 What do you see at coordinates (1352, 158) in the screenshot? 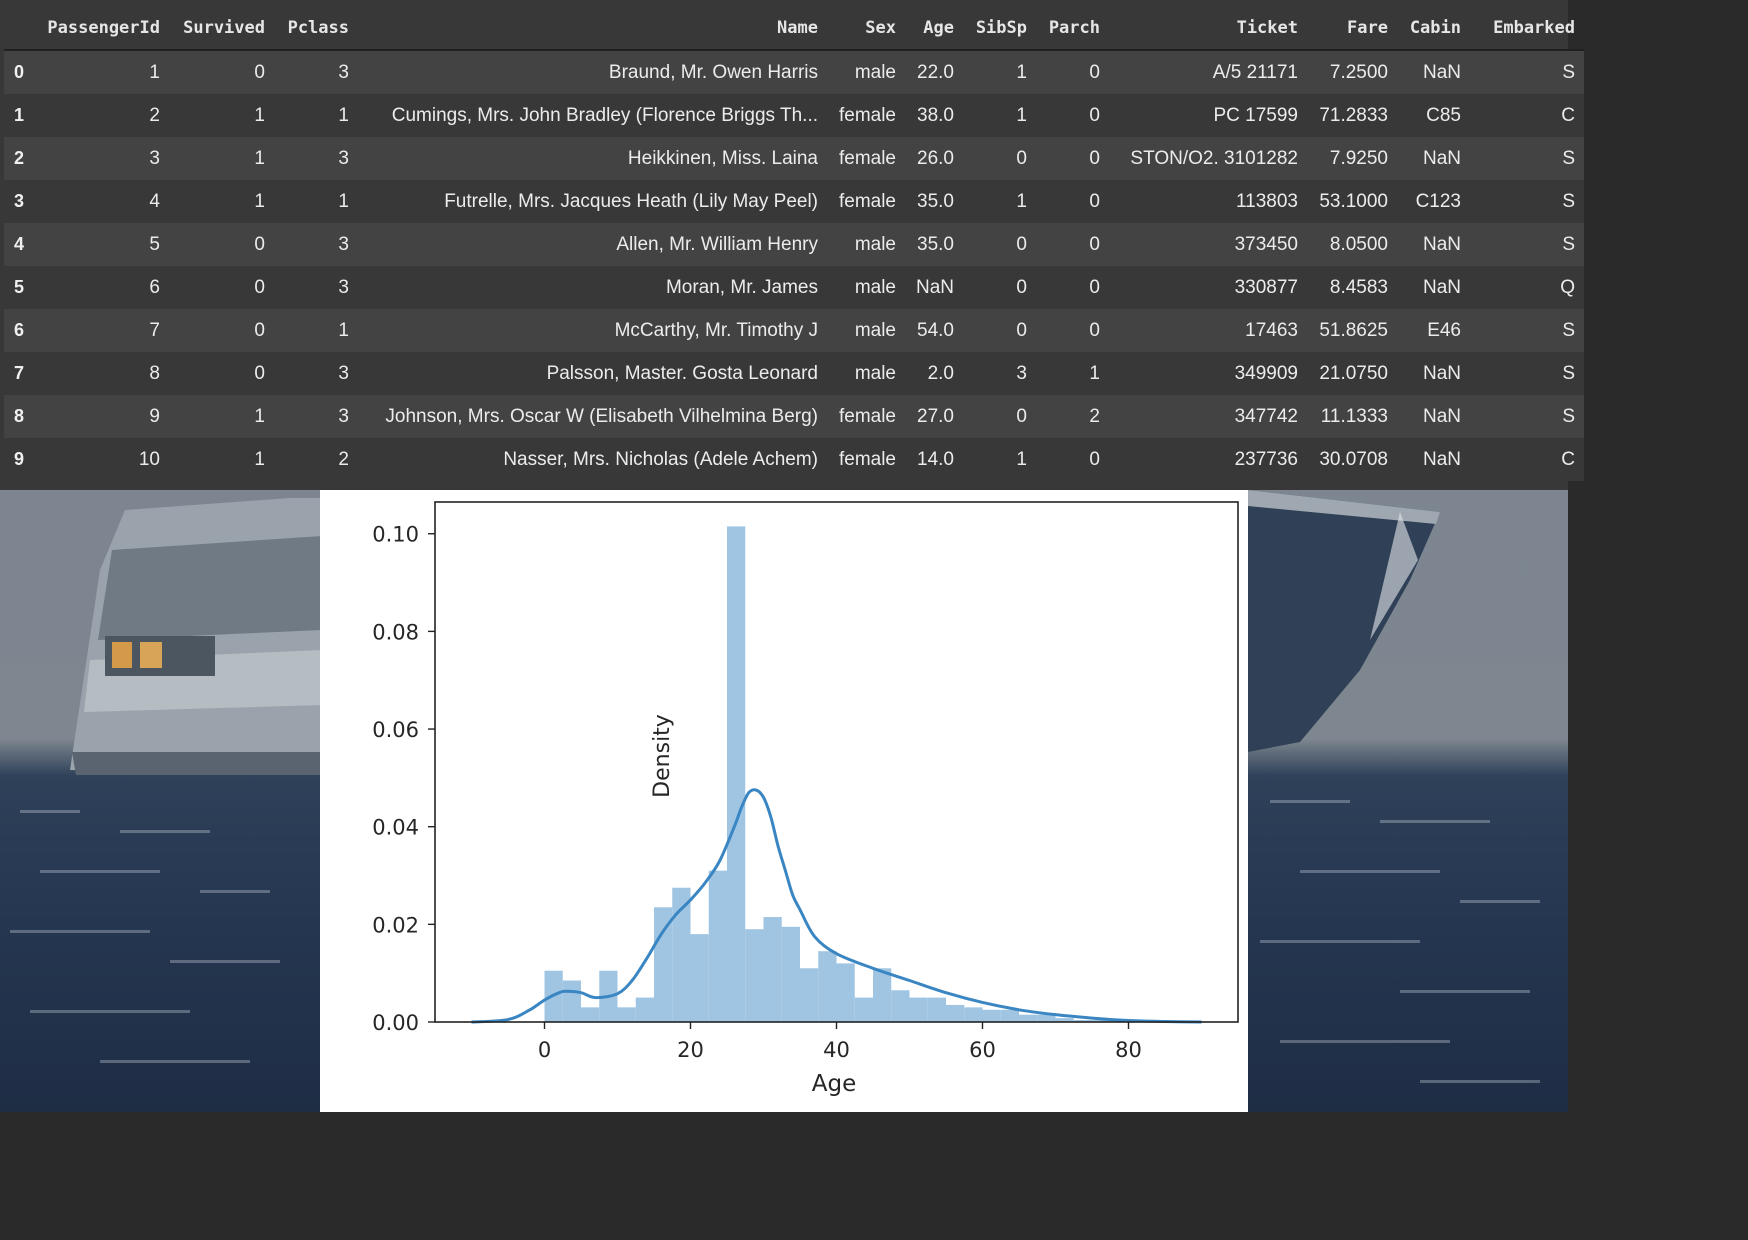
I see `table-cell: 7.9250` at bounding box center [1352, 158].